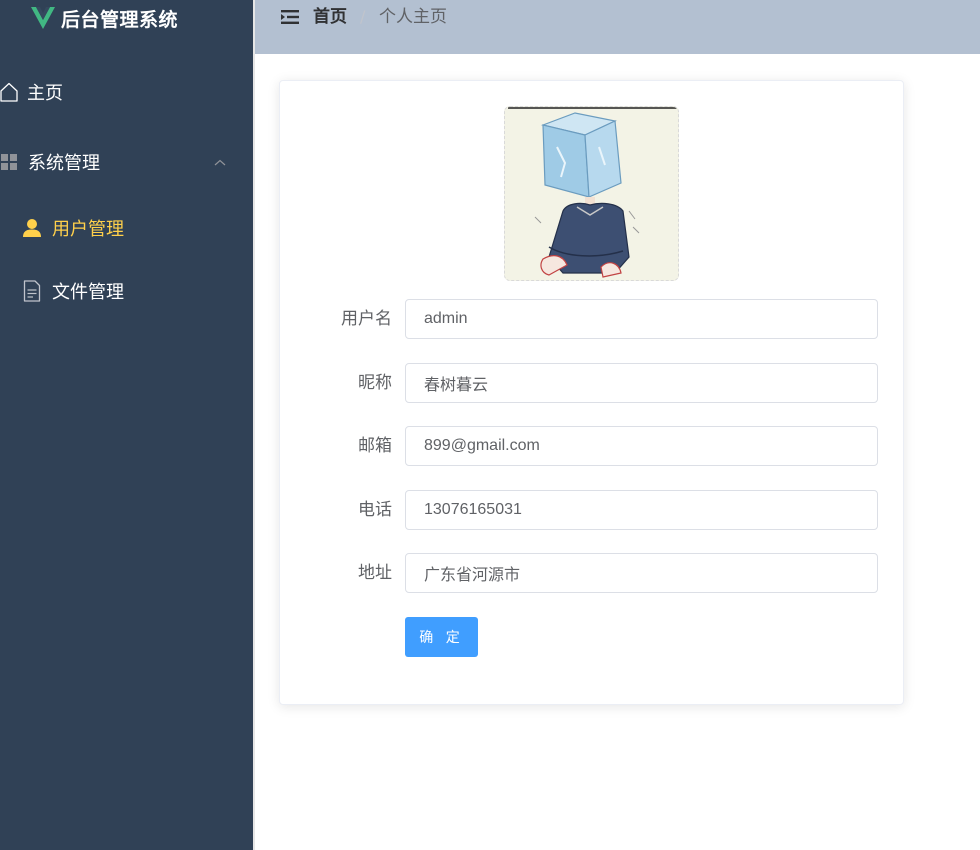  Describe the element at coordinates (64, 163) in the screenshot. I see `sidebar-item-label: 系统管理` at that location.